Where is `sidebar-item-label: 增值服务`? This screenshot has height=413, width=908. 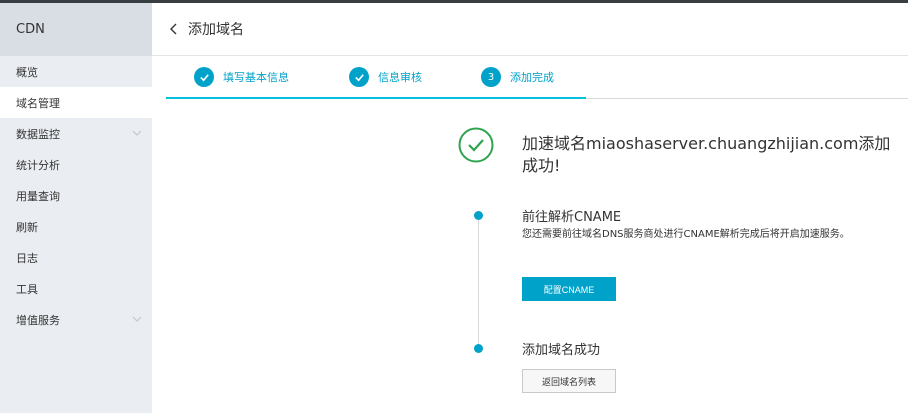
sidebar-item-label: 增值服务 is located at coordinates (38, 320).